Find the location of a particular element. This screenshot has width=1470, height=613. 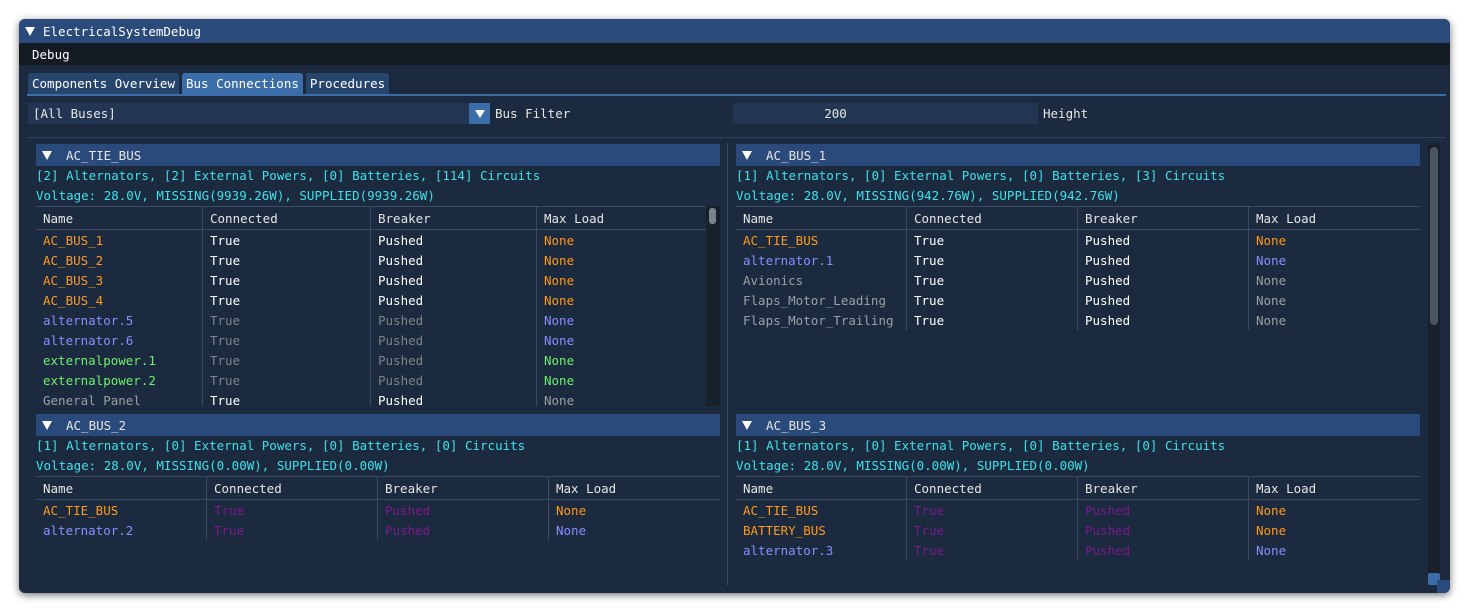

cell-name: General_Panel is located at coordinates (119, 398).